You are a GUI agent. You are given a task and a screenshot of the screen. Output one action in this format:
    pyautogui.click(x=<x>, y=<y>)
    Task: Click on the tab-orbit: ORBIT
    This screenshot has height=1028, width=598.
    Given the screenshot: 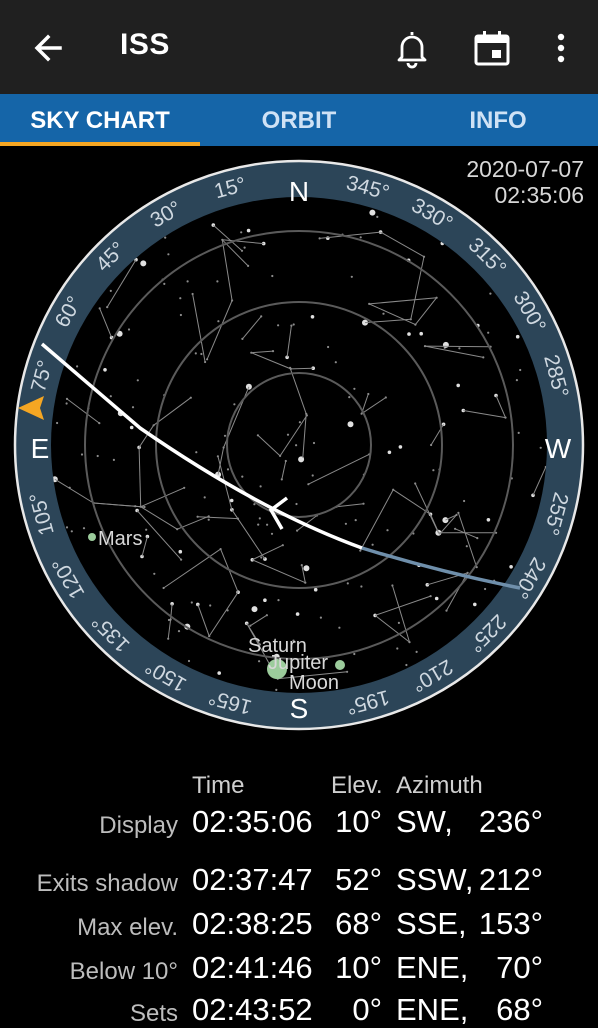 What is the action you would take?
    pyautogui.click(x=299, y=120)
    